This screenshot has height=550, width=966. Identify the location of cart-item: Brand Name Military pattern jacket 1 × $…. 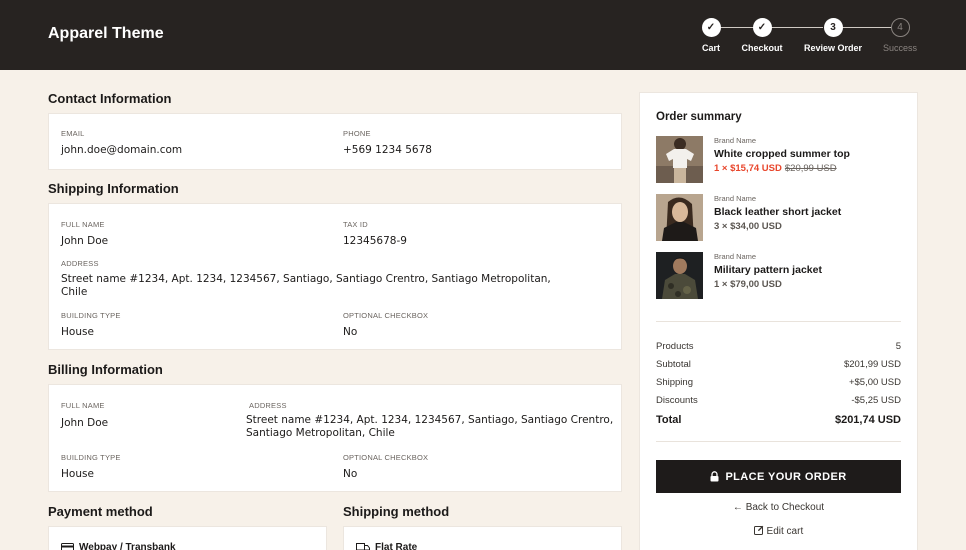
(781, 276).